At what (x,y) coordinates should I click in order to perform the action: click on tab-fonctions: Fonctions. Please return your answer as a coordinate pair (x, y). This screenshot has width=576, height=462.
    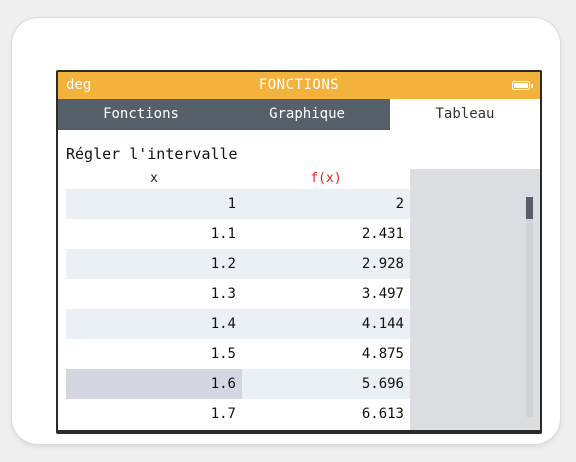
    Looking at the image, I should click on (141, 114).